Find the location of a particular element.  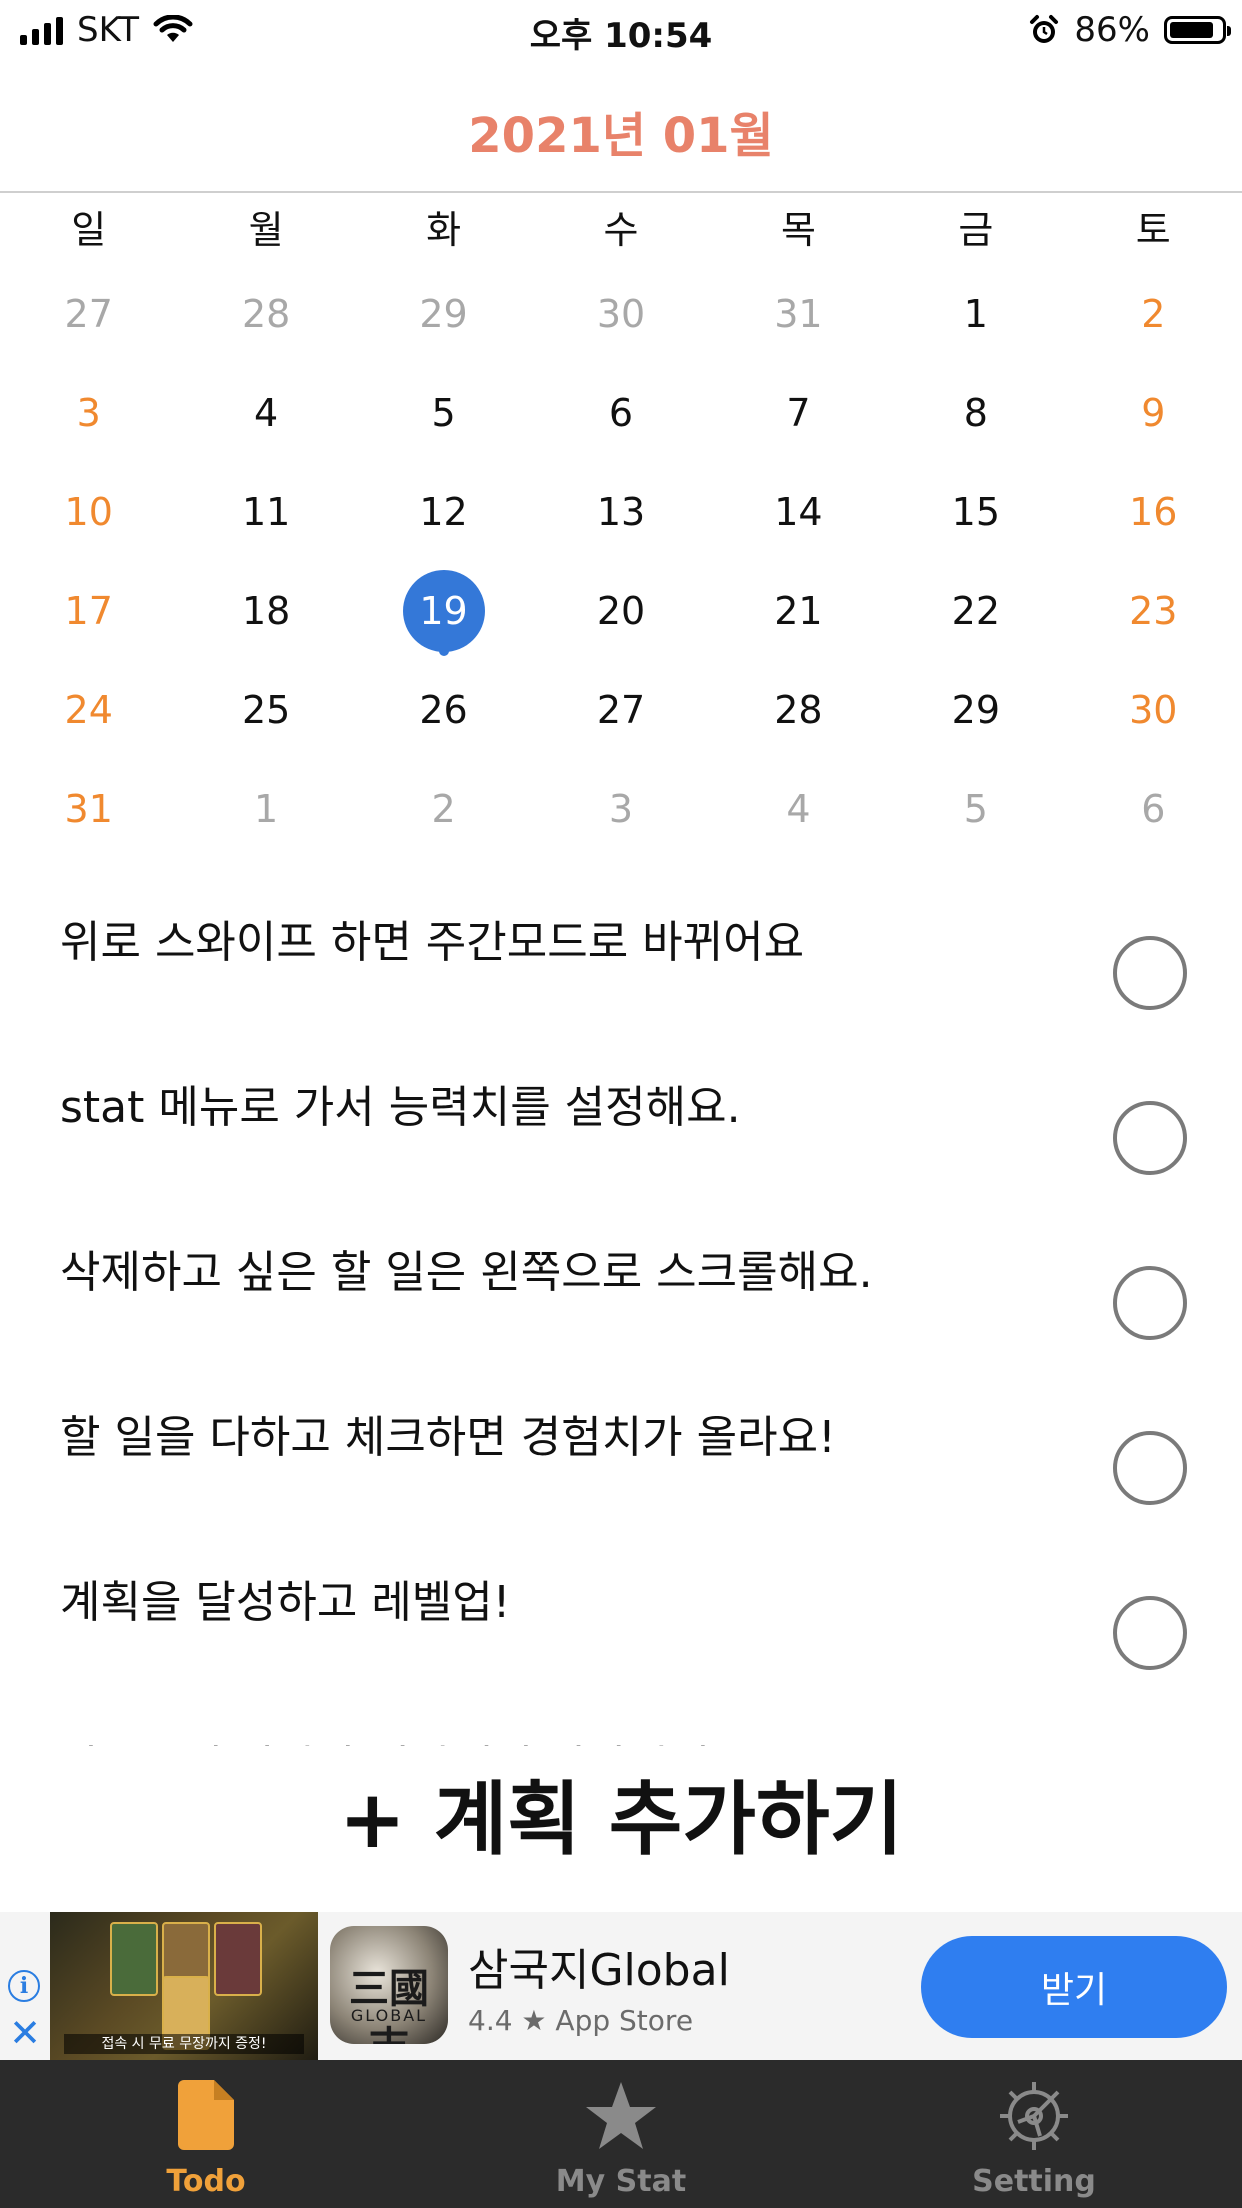

calendar-day-number: 1 is located at coordinates (975, 313).